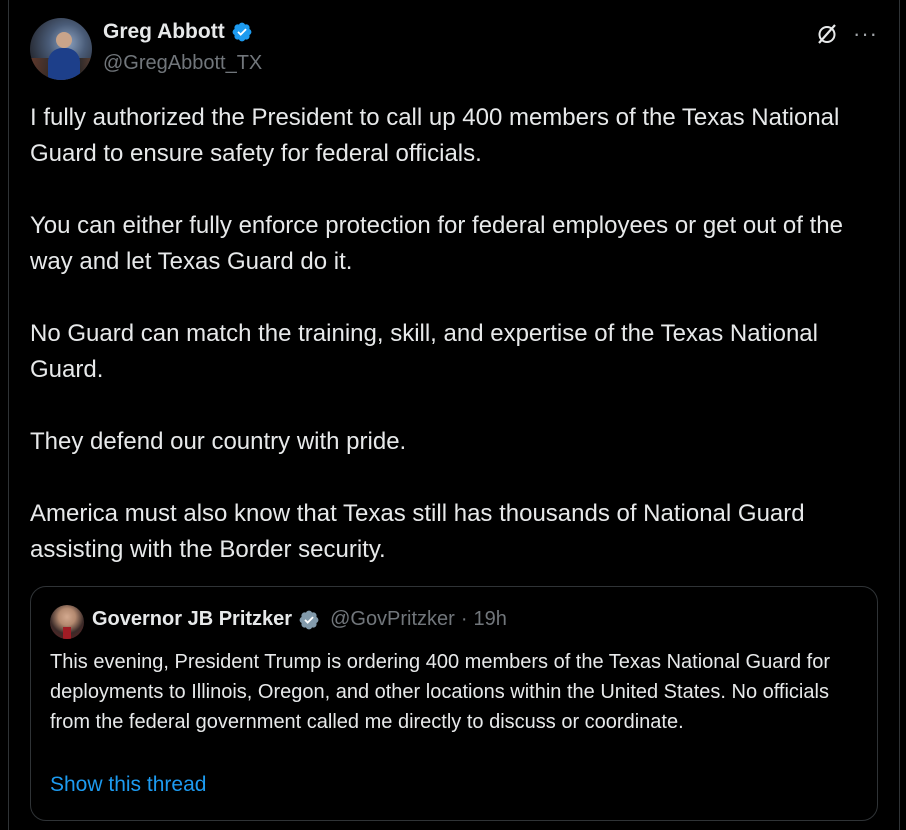  I want to click on quoted-handle: @GovPritzker, so click(392, 619).